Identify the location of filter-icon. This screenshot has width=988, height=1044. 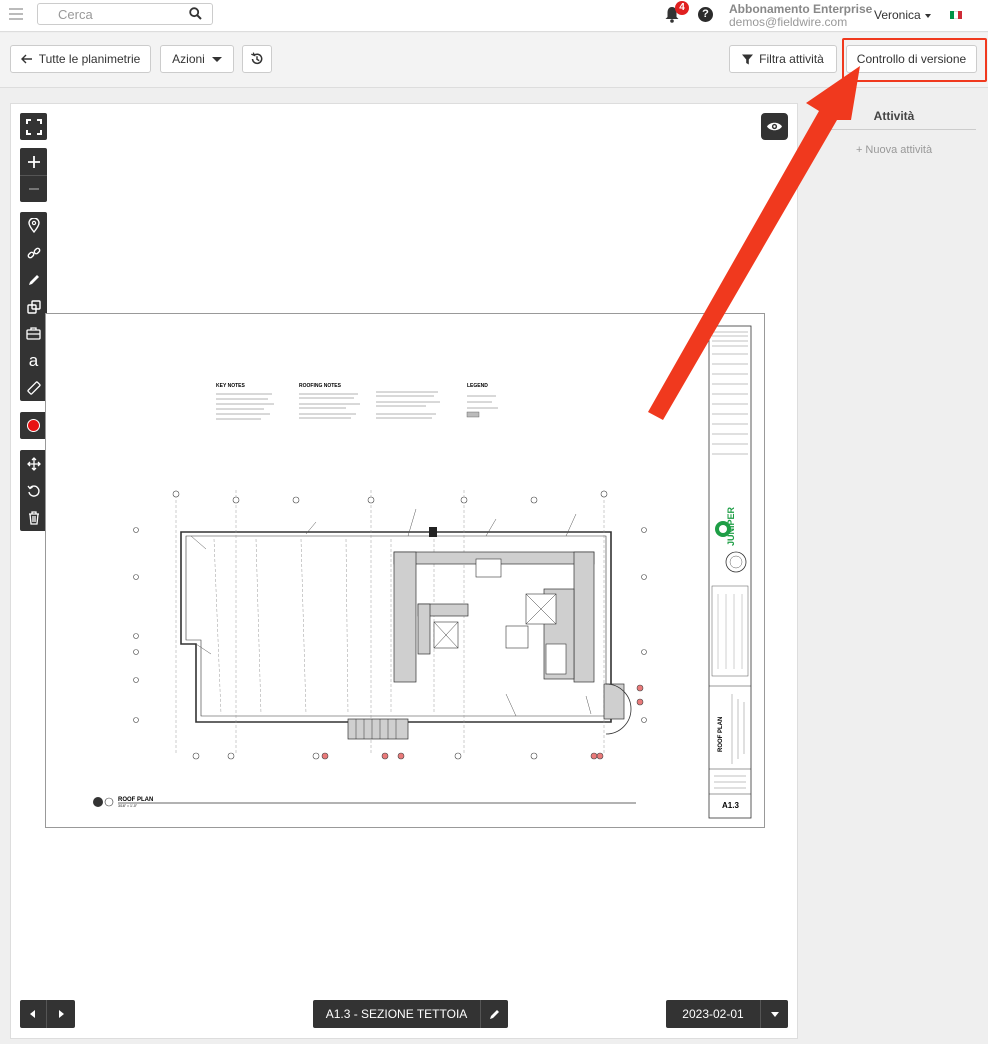
(748, 59).